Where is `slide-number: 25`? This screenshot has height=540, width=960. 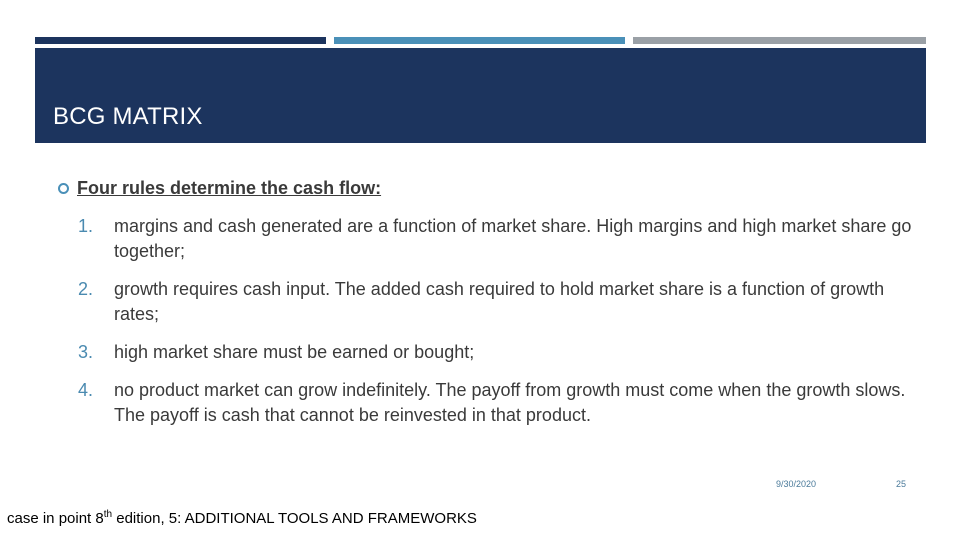 slide-number: 25 is located at coordinates (901, 484).